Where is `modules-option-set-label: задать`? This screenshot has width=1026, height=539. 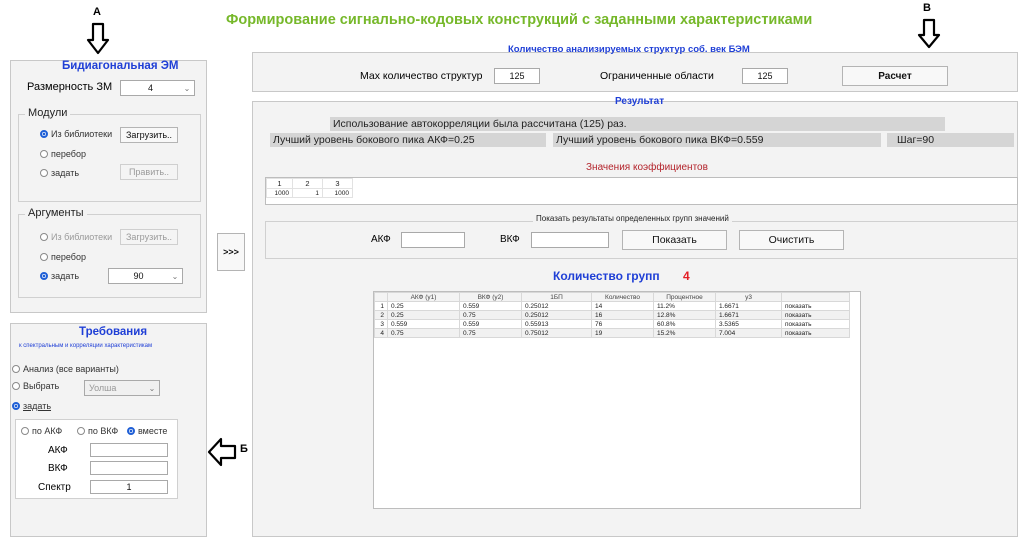
modules-option-set-label: задать is located at coordinates (65, 173).